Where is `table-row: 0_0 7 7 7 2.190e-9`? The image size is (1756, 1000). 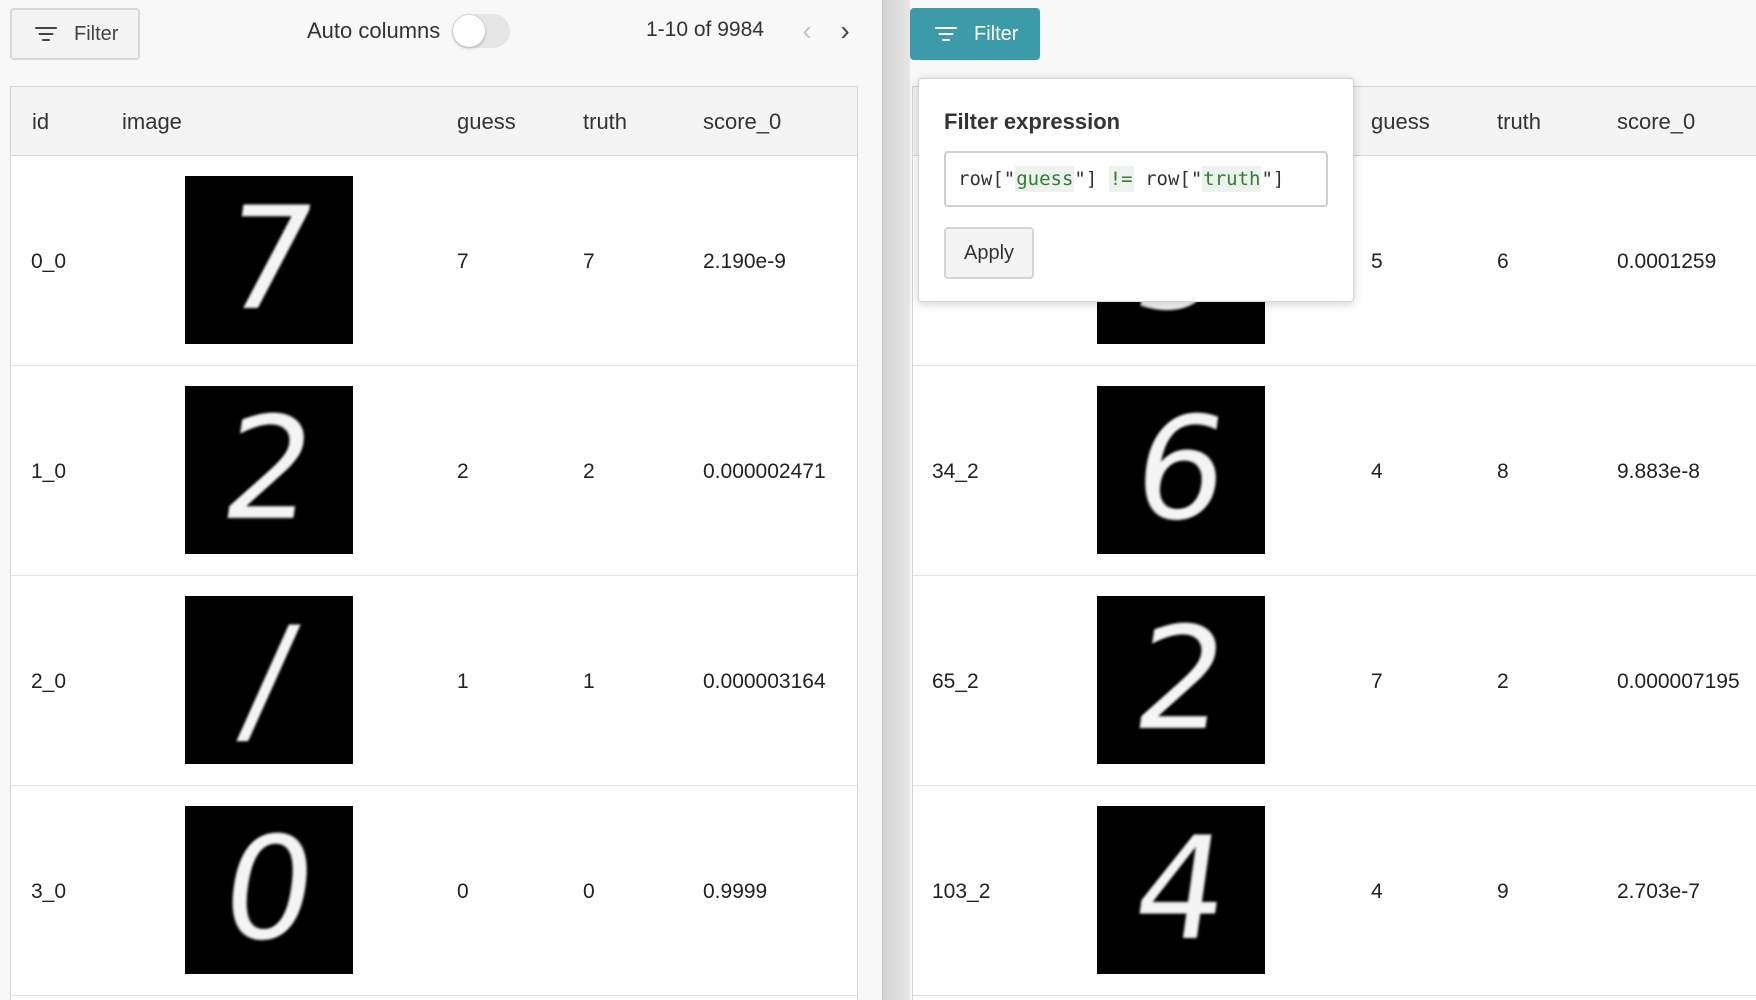
table-row: 0_0 7 7 7 2.190e-9 is located at coordinates (434, 261).